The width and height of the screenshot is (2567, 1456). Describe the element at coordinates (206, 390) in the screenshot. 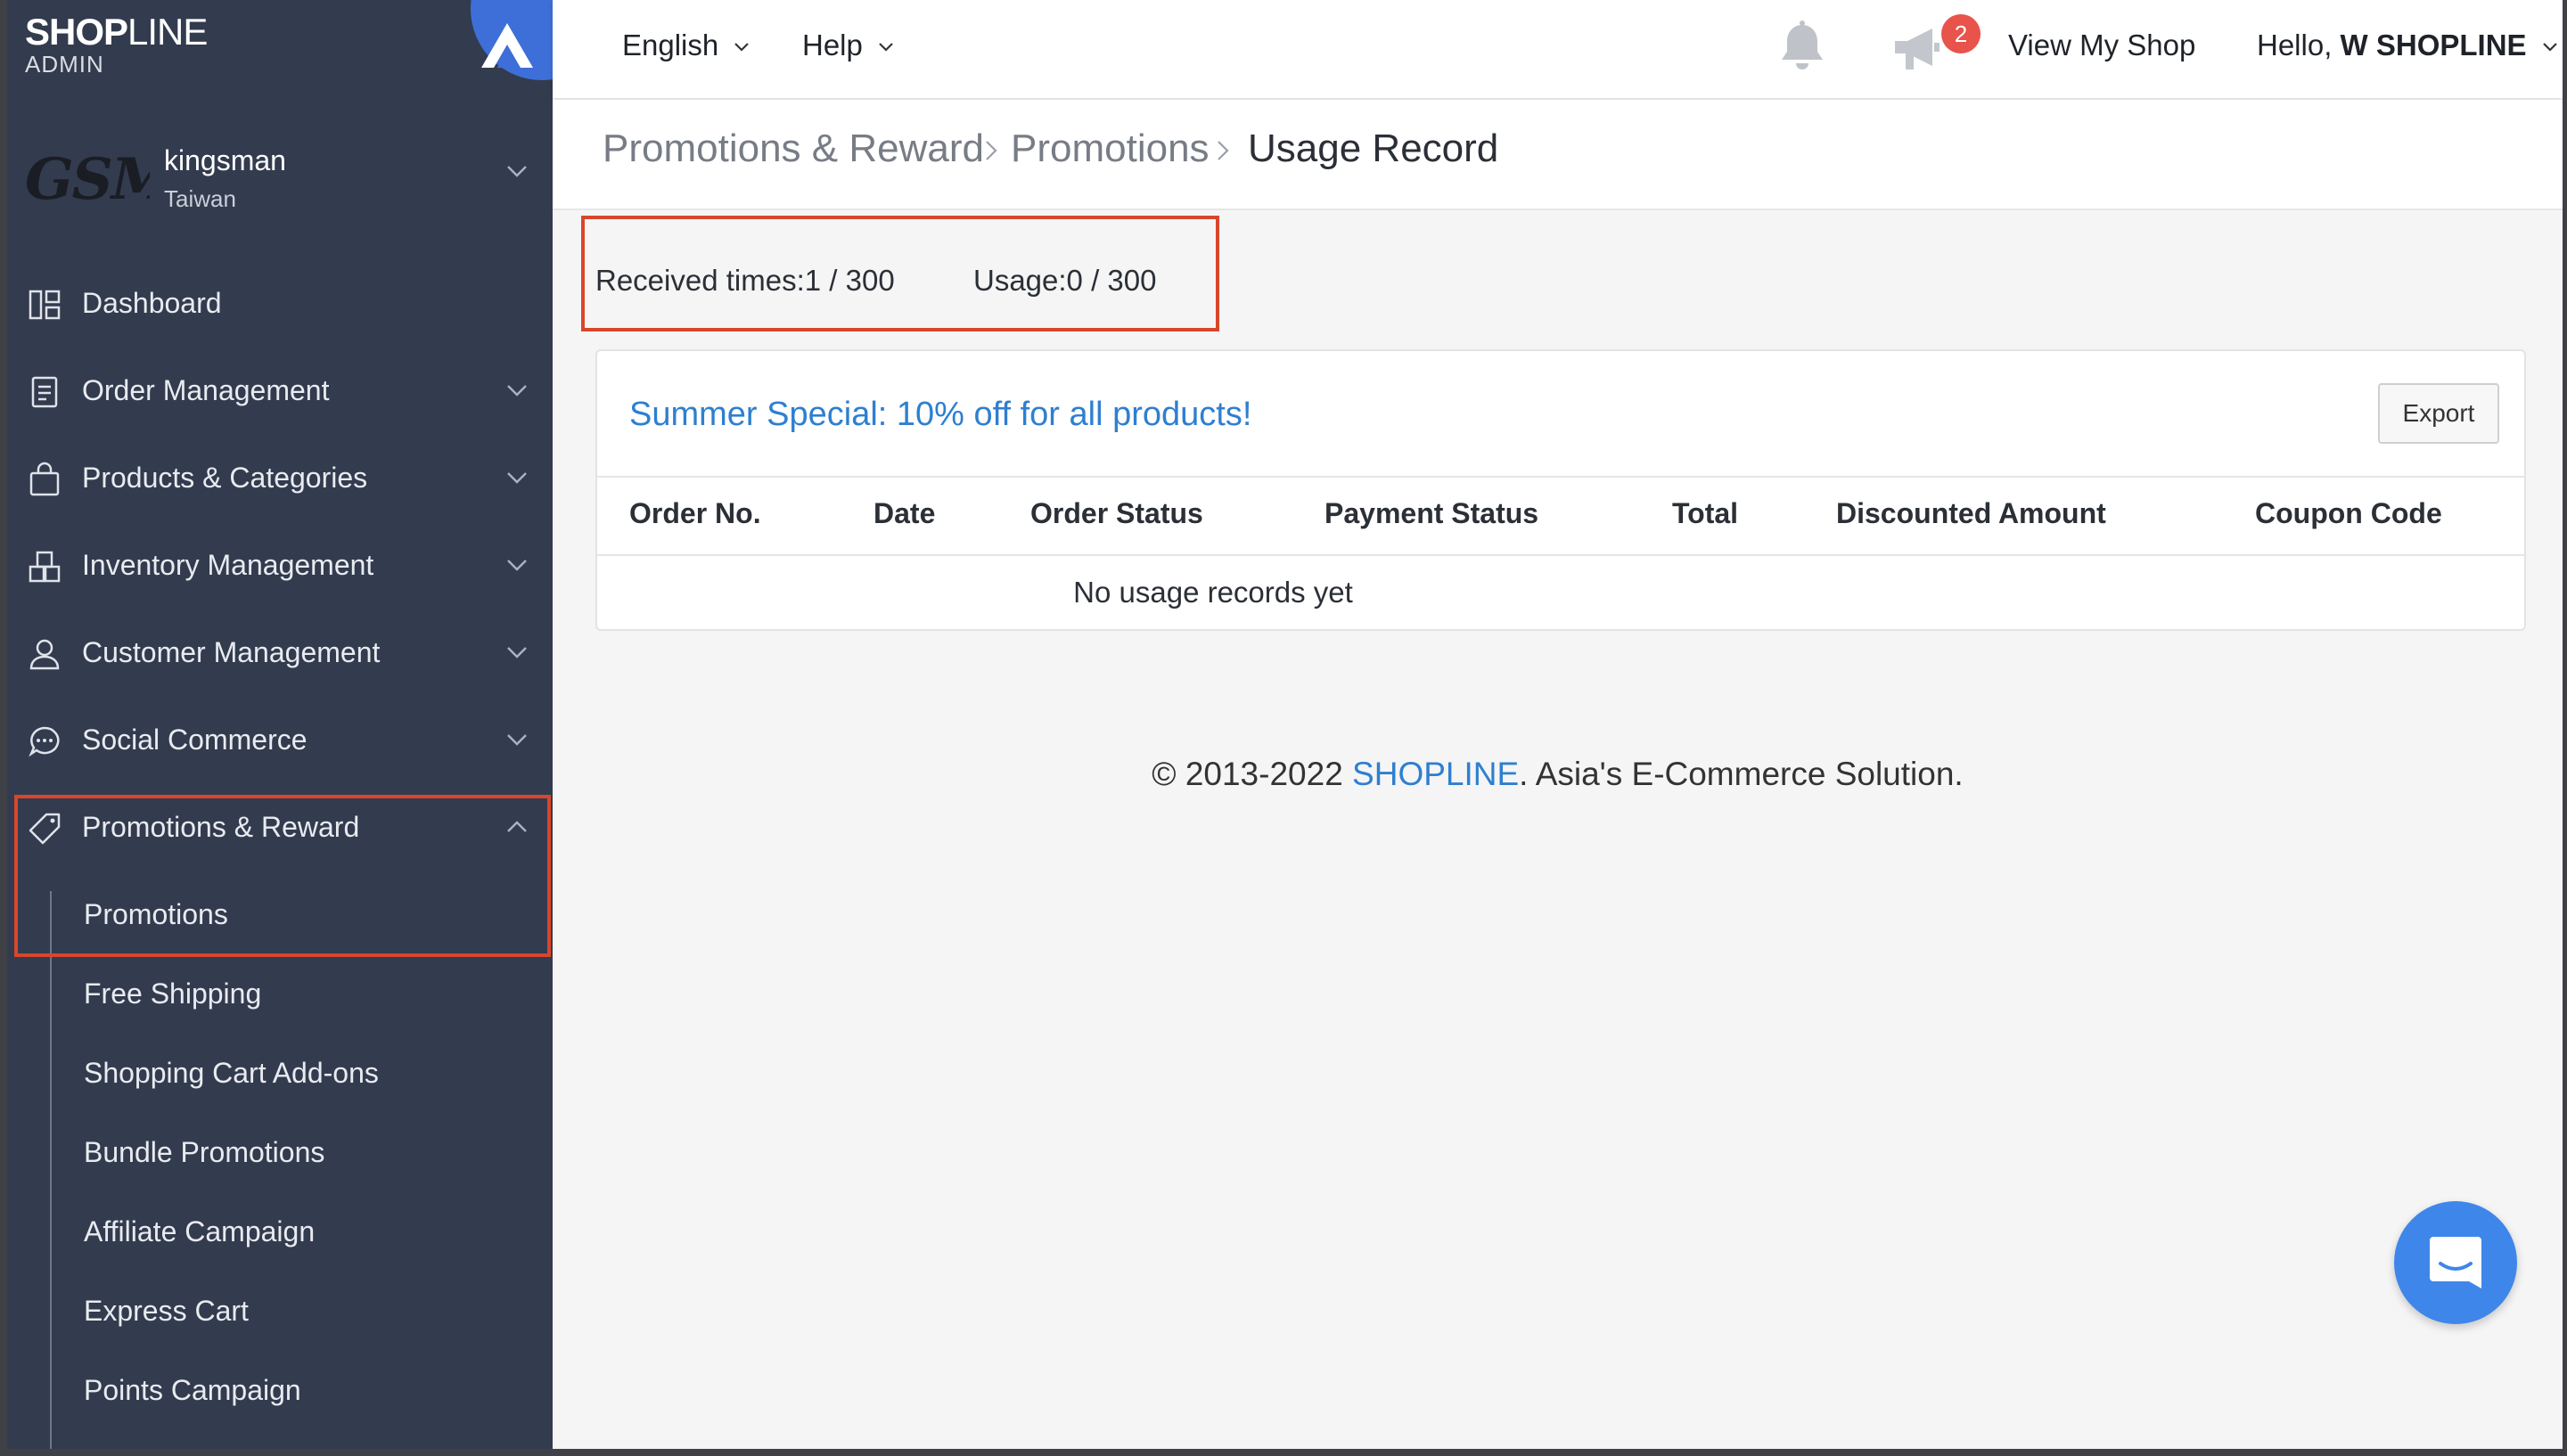

I see `sidebar-item-label: Order Management` at that location.